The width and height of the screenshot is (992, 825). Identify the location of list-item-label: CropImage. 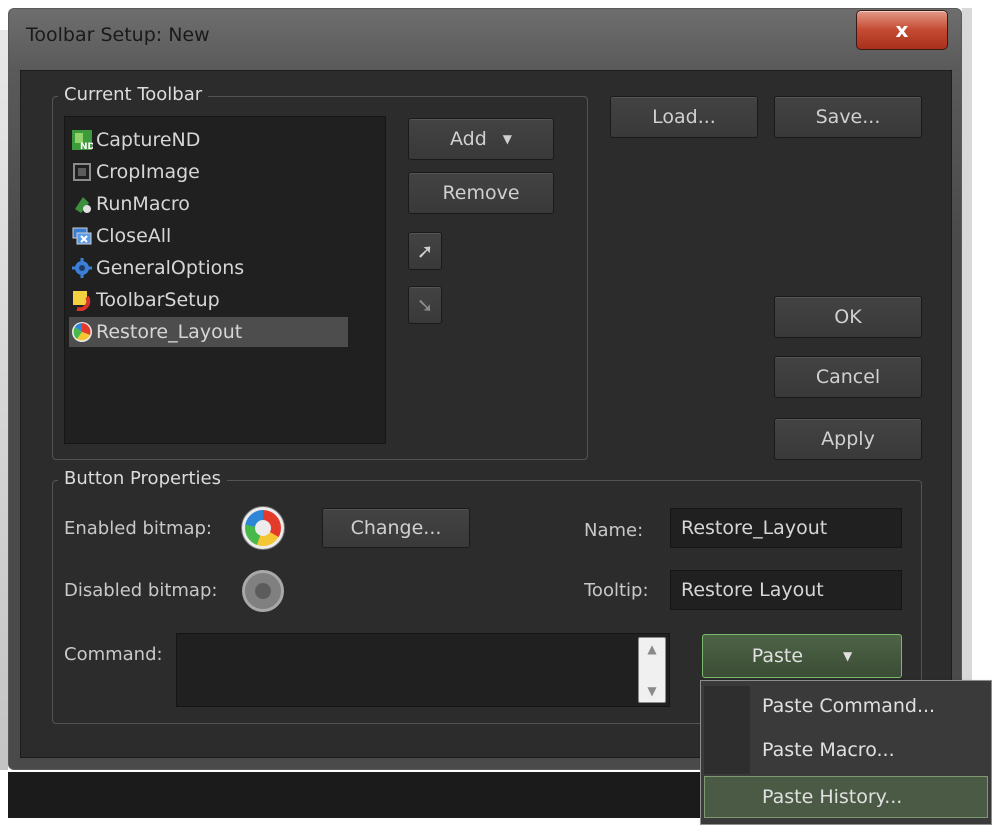
(148, 172).